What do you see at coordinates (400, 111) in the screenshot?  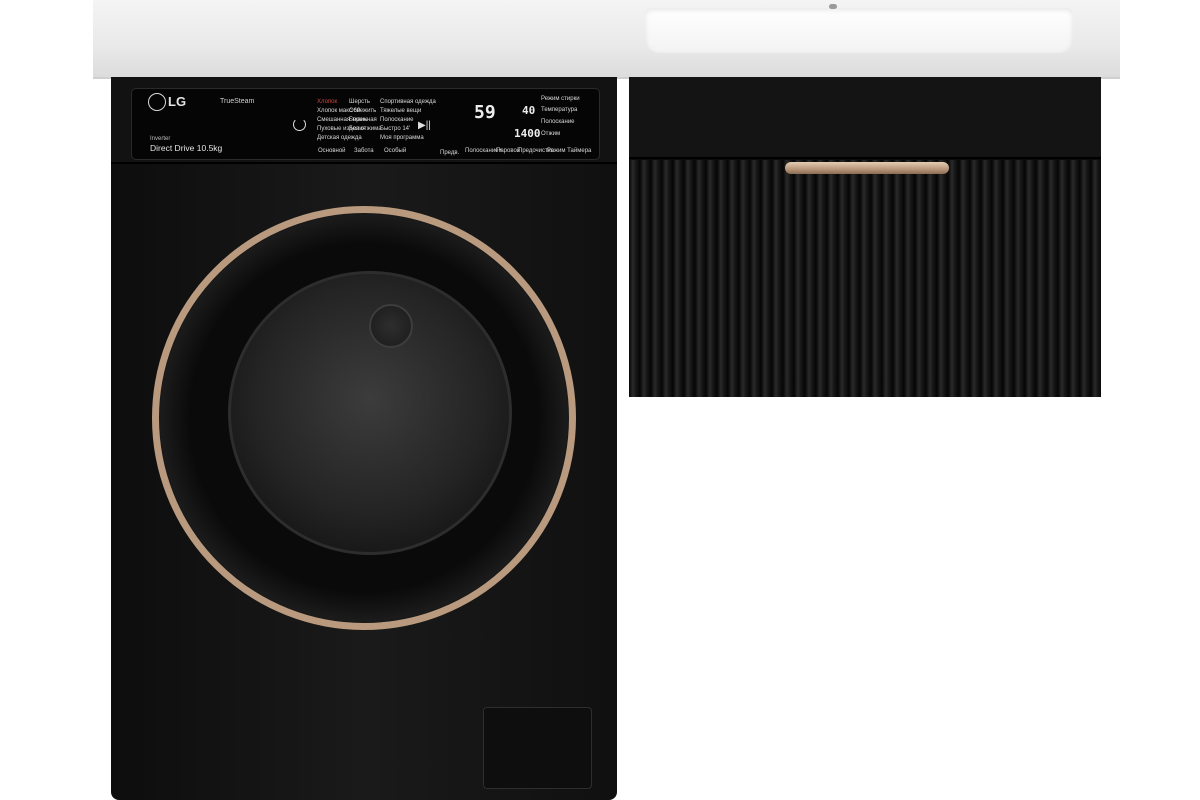 I see `program-item: Тяжелые вещи` at bounding box center [400, 111].